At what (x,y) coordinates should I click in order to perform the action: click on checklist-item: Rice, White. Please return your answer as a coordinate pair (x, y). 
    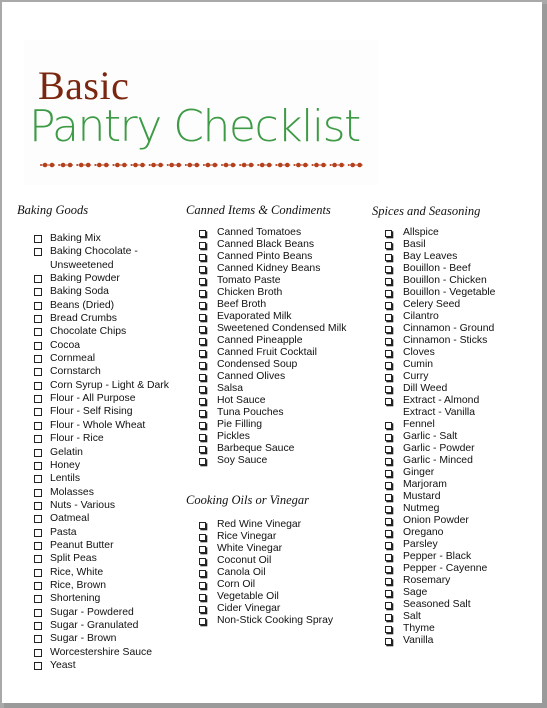
    Looking at the image, I should click on (101, 572).